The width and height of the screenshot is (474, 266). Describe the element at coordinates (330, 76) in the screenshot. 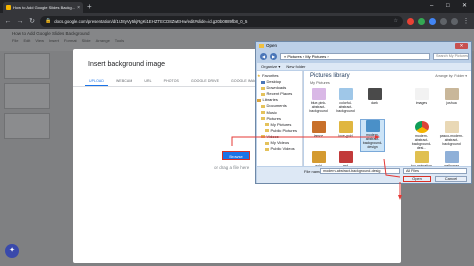

I see `library-title: Pictures library` at that location.